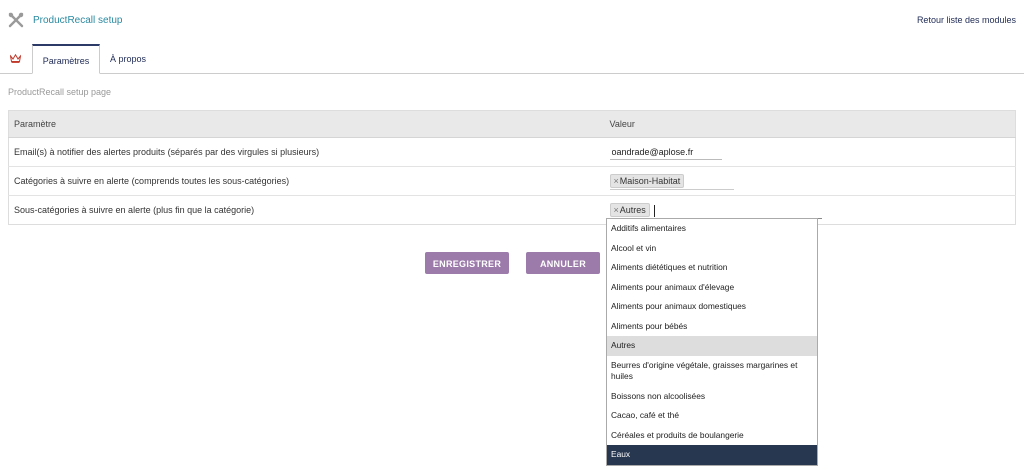 The image size is (1024, 476). What do you see at coordinates (712, 416) in the screenshot?
I see `dropdown-option: Cacao, café et thé` at bounding box center [712, 416].